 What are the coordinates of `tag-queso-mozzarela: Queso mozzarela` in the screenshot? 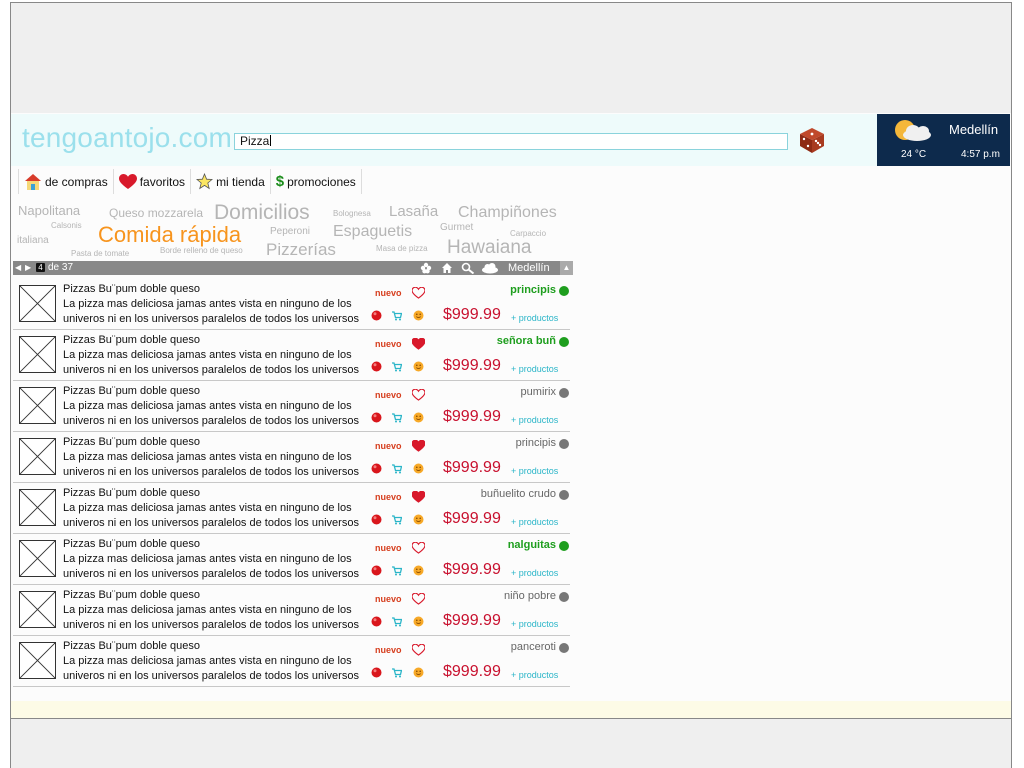 It's located at (156, 213).